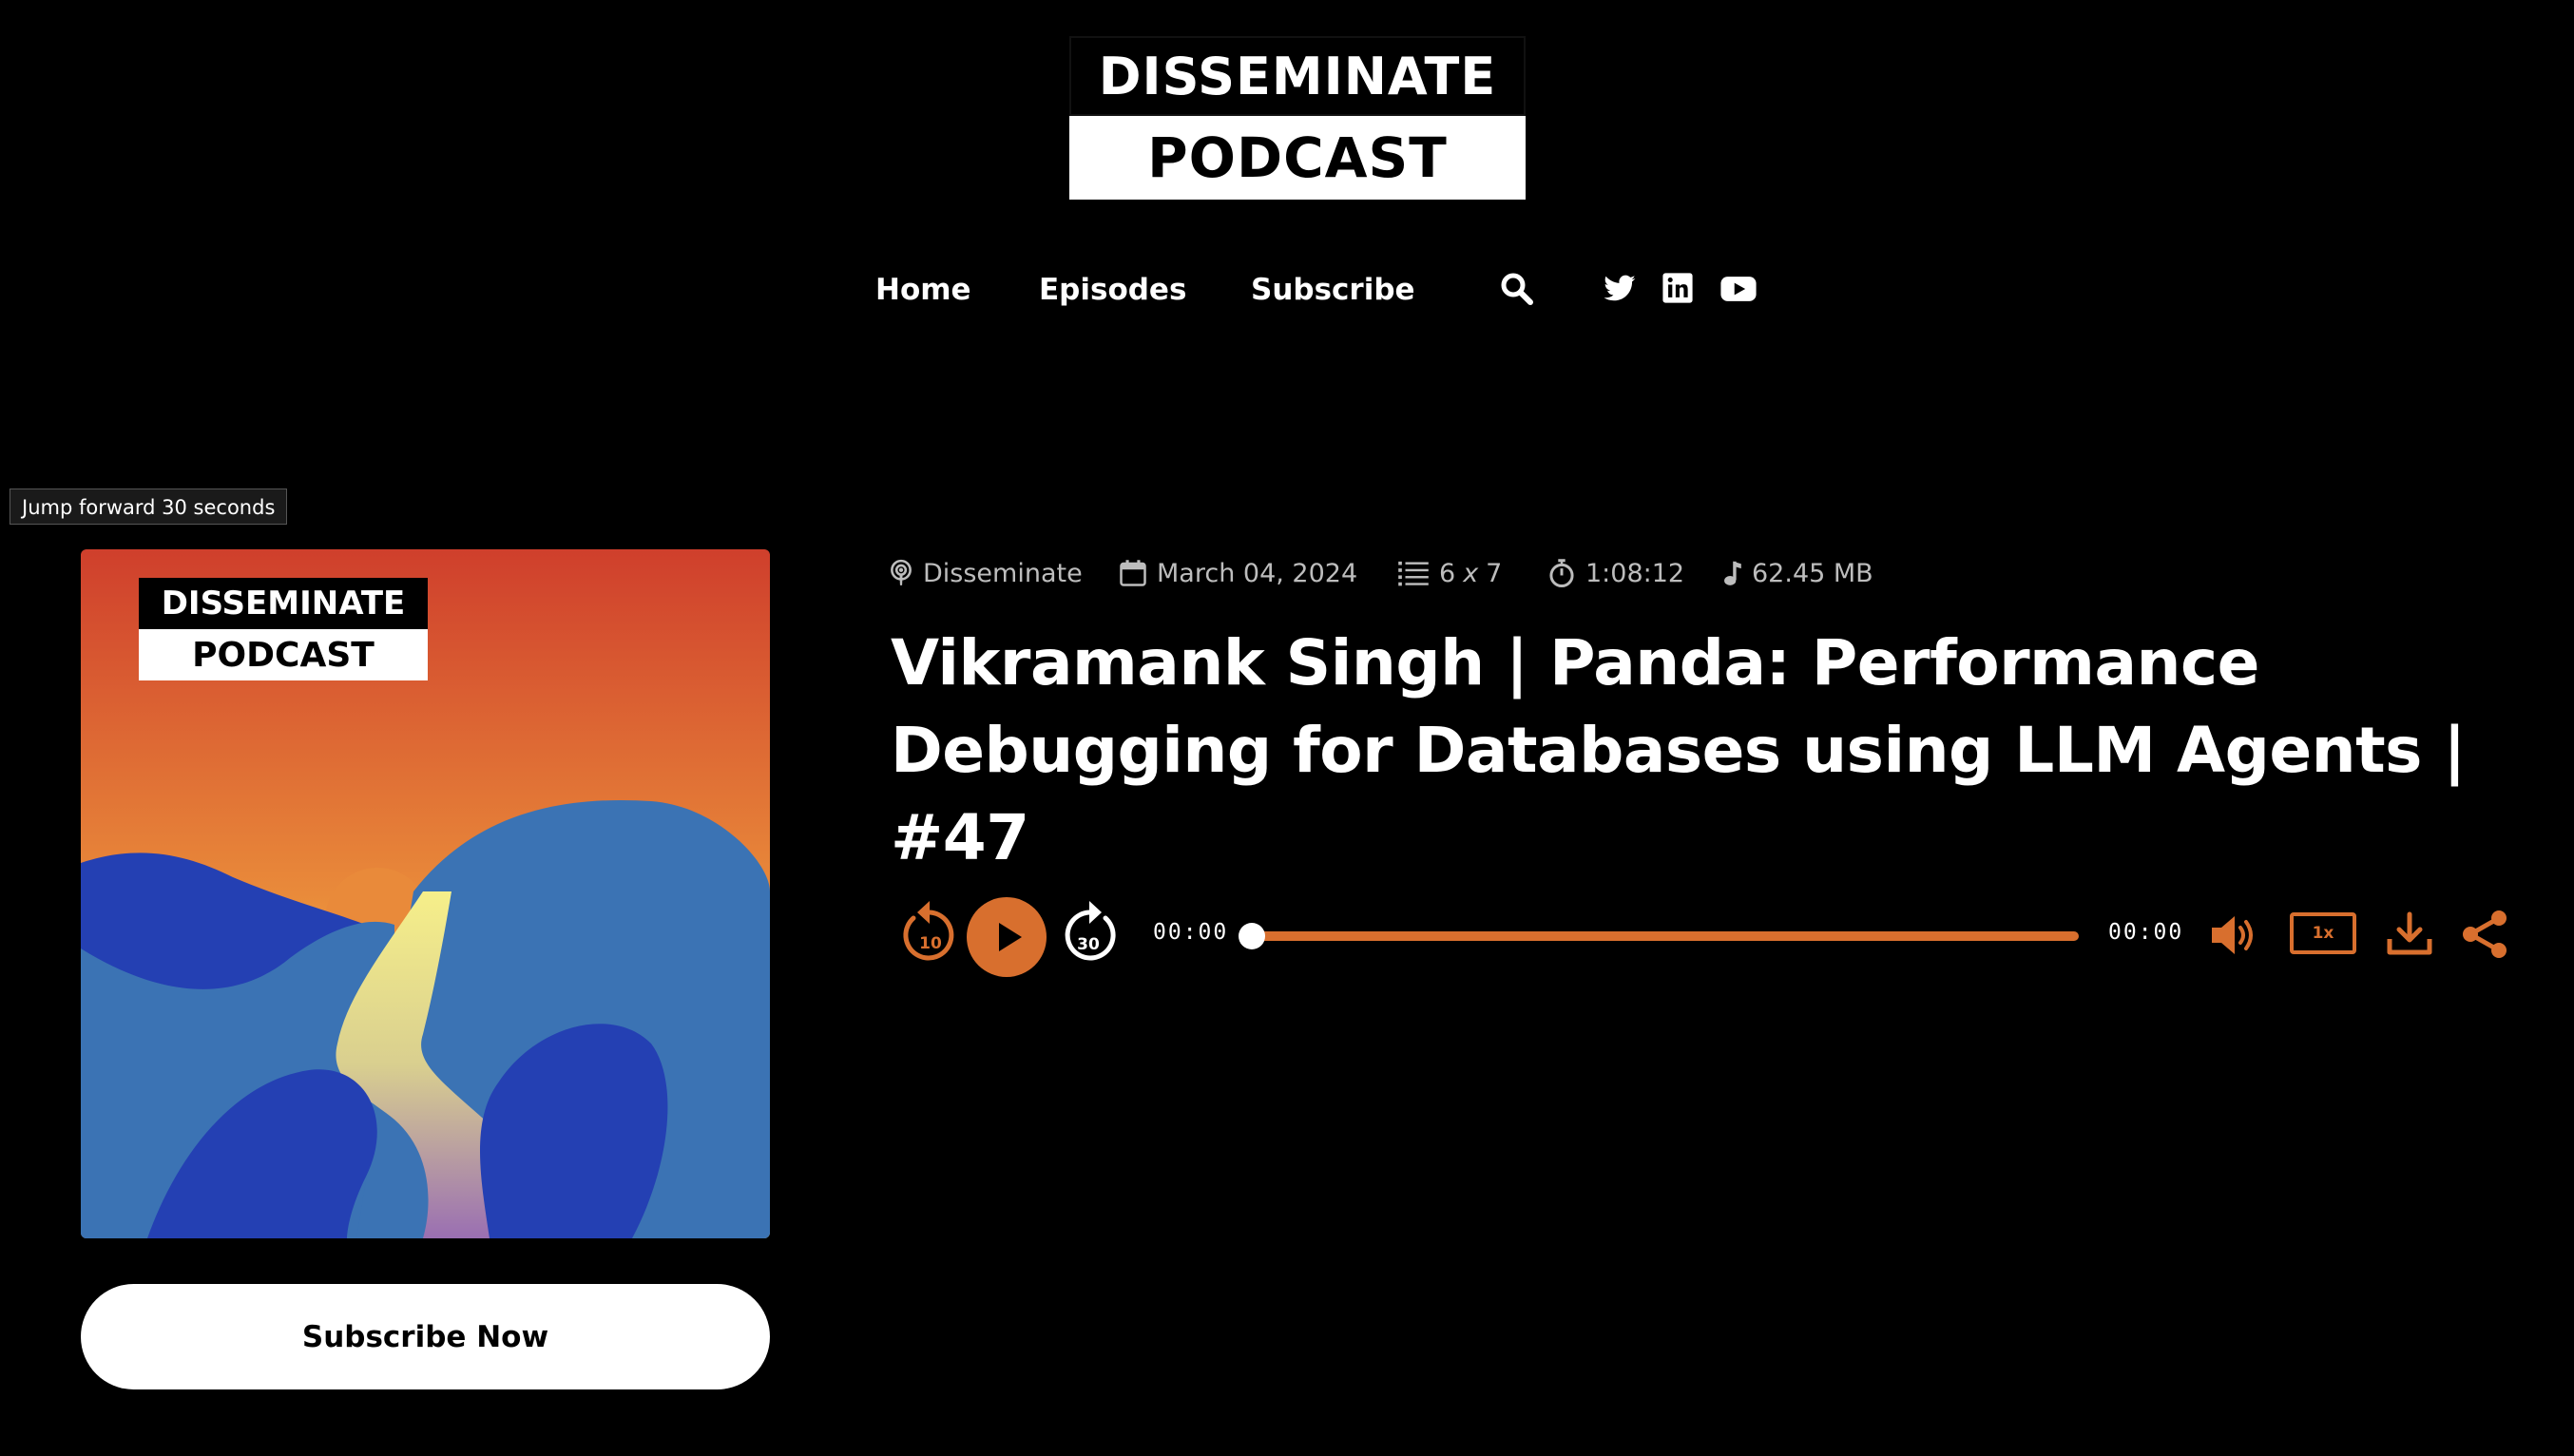  What do you see at coordinates (425, 893) in the screenshot?
I see `podcast-cover-art: DISSEMINATE PODCAST` at bounding box center [425, 893].